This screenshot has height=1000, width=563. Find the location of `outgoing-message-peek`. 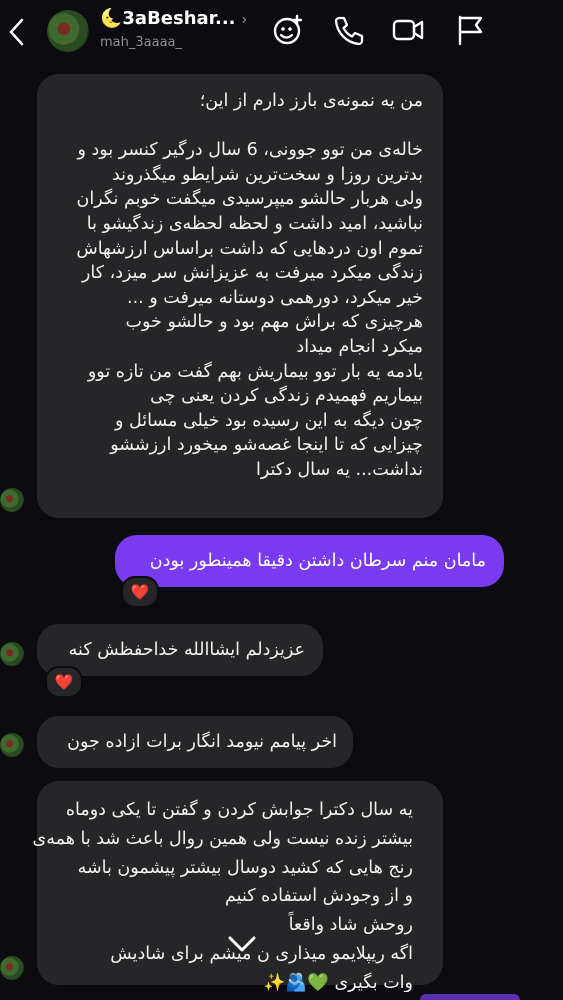

outgoing-message-peek is located at coordinates (470, 997).